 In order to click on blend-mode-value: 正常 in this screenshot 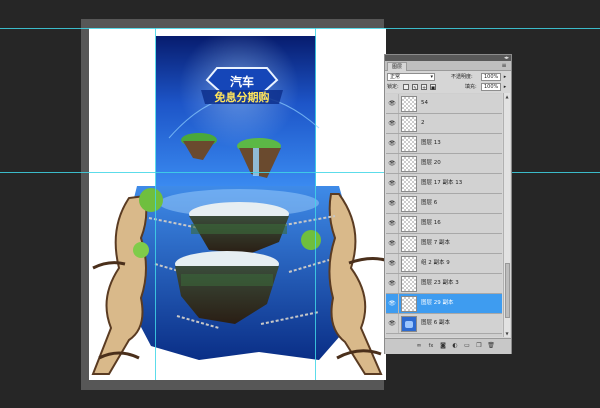, I will do `click(395, 77)`.